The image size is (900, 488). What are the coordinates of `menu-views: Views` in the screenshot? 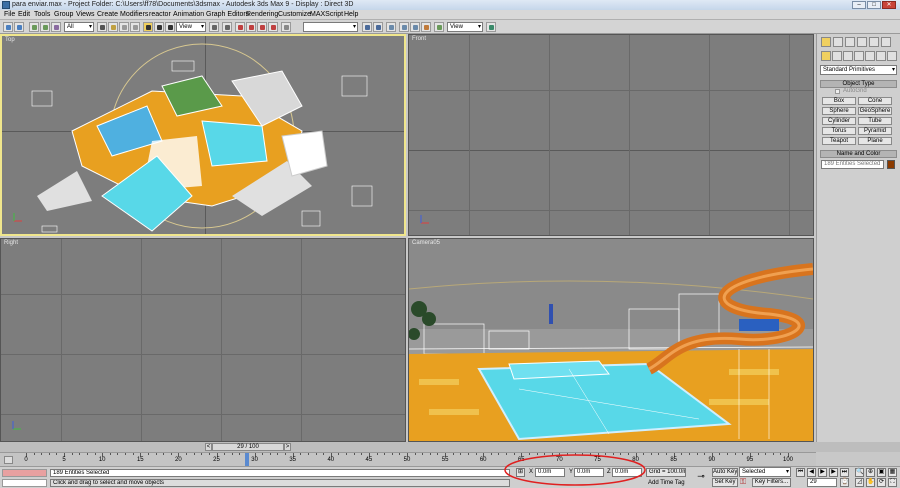 It's located at (85, 15).